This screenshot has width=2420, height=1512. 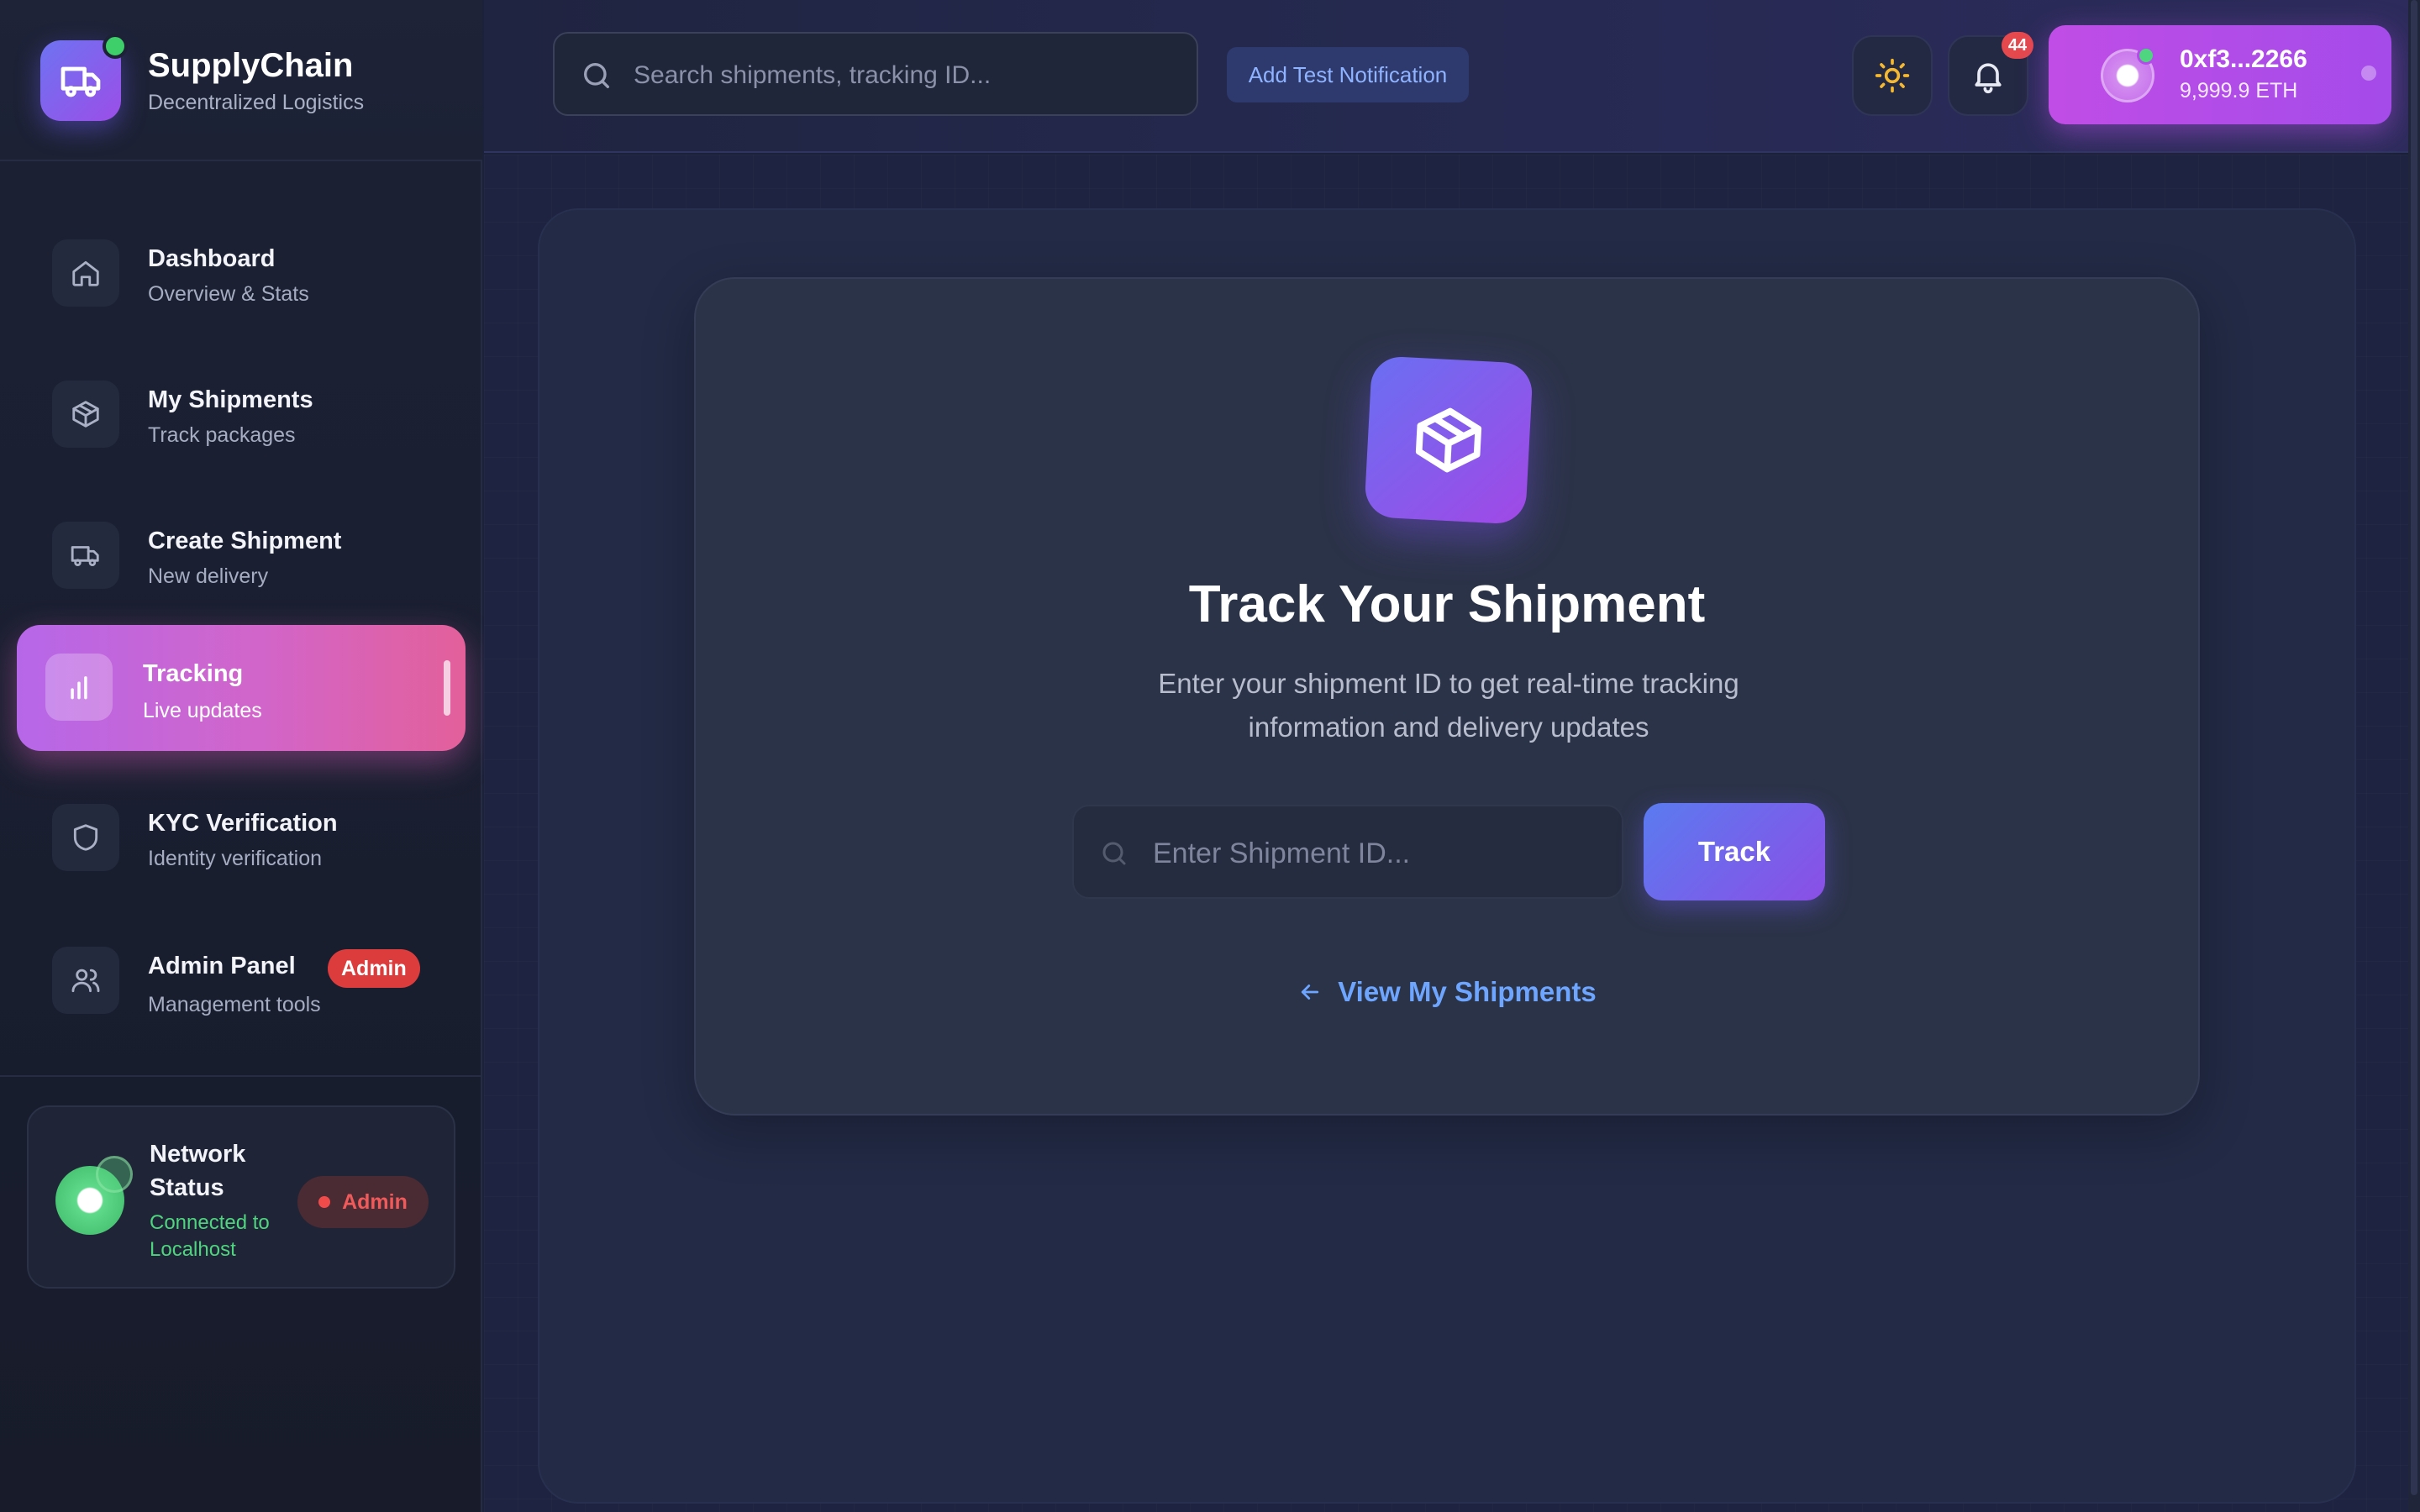 What do you see at coordinates (80, 81) in the screenshot?
I see `truck-logo-icon` at bounding box center [80, 81].